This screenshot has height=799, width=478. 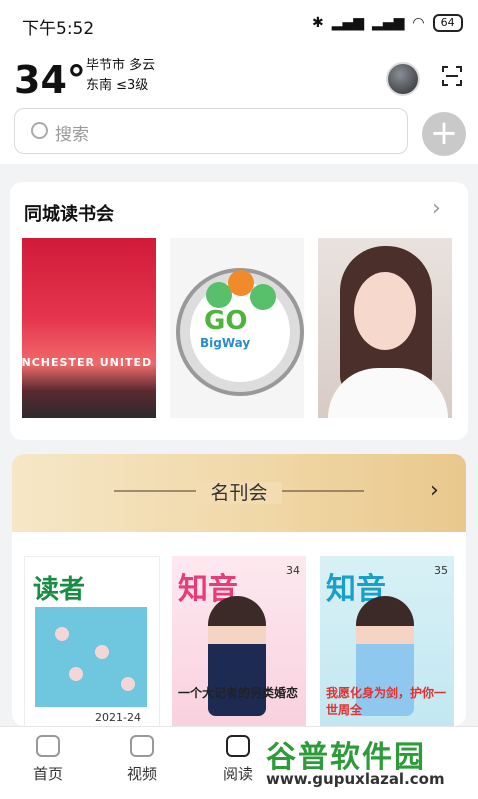 What do you see at coordinates (142, 759) in the screenshot?
I see `tab-video: 视频` at bounding box center [142, 759].